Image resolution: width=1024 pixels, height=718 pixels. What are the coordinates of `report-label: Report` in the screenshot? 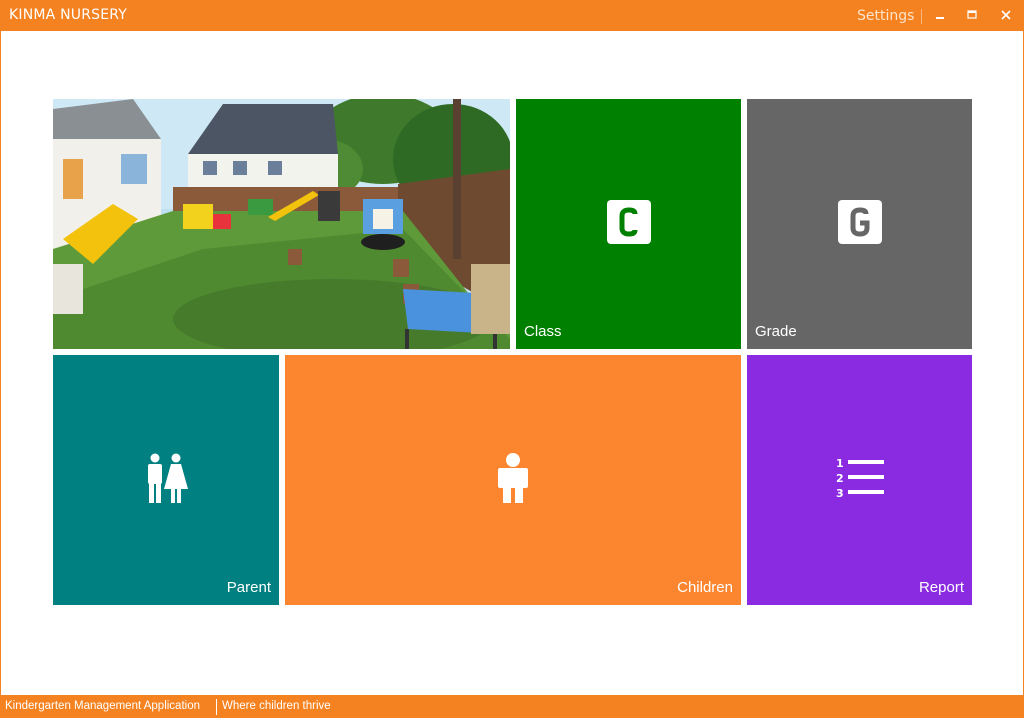 It's located at (941, 587).